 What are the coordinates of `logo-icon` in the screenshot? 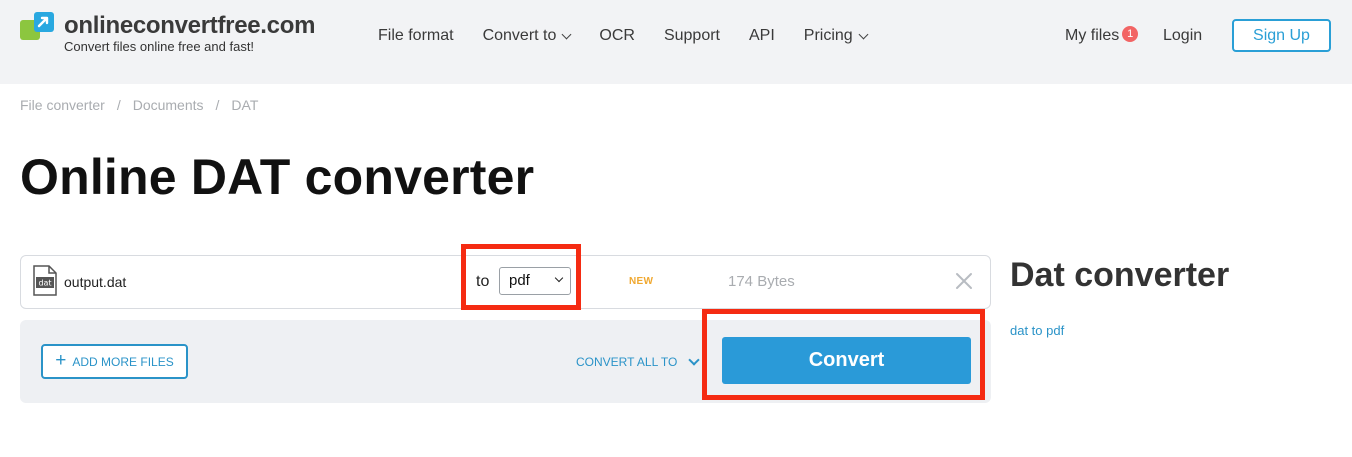 It's located at (37, 26).